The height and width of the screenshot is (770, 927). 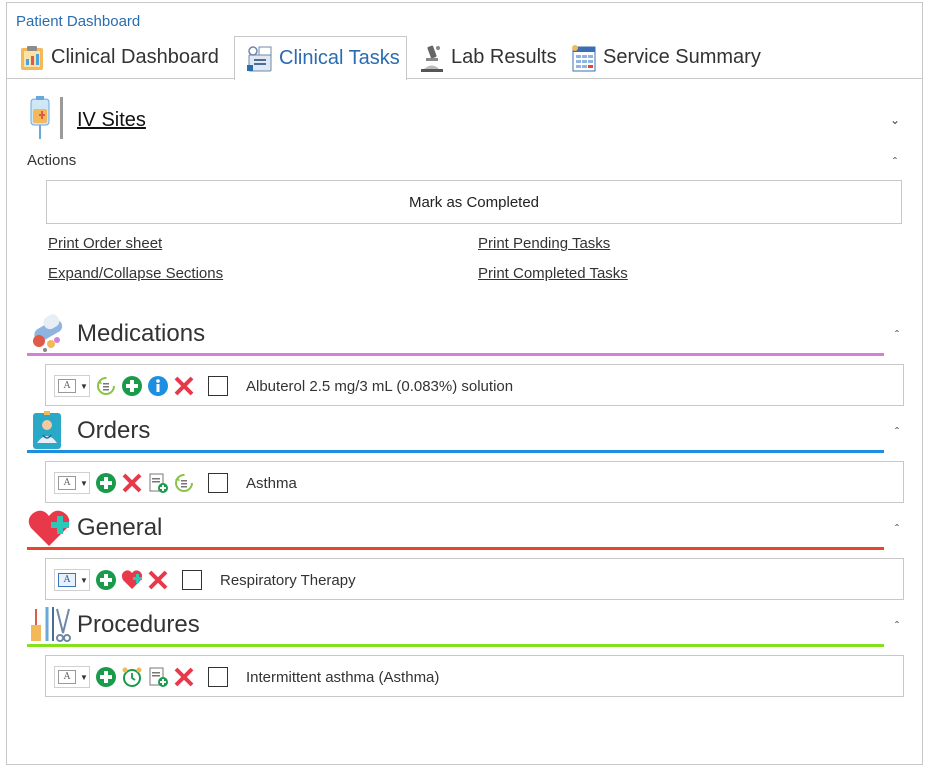 I want to click on tab-clinical-tasks: Clinical Tasks, so click(x=320, y=58).